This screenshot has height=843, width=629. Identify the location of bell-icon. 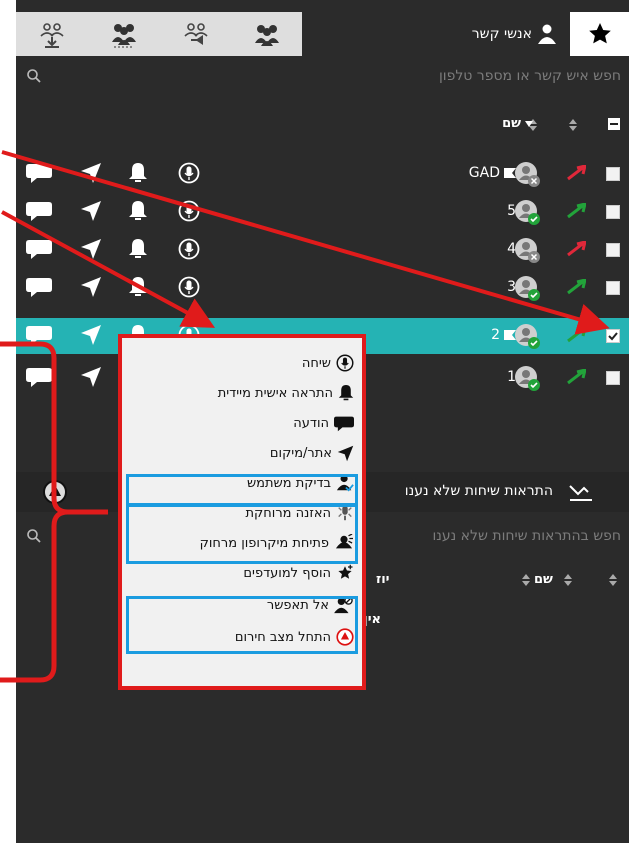
(346, 393).